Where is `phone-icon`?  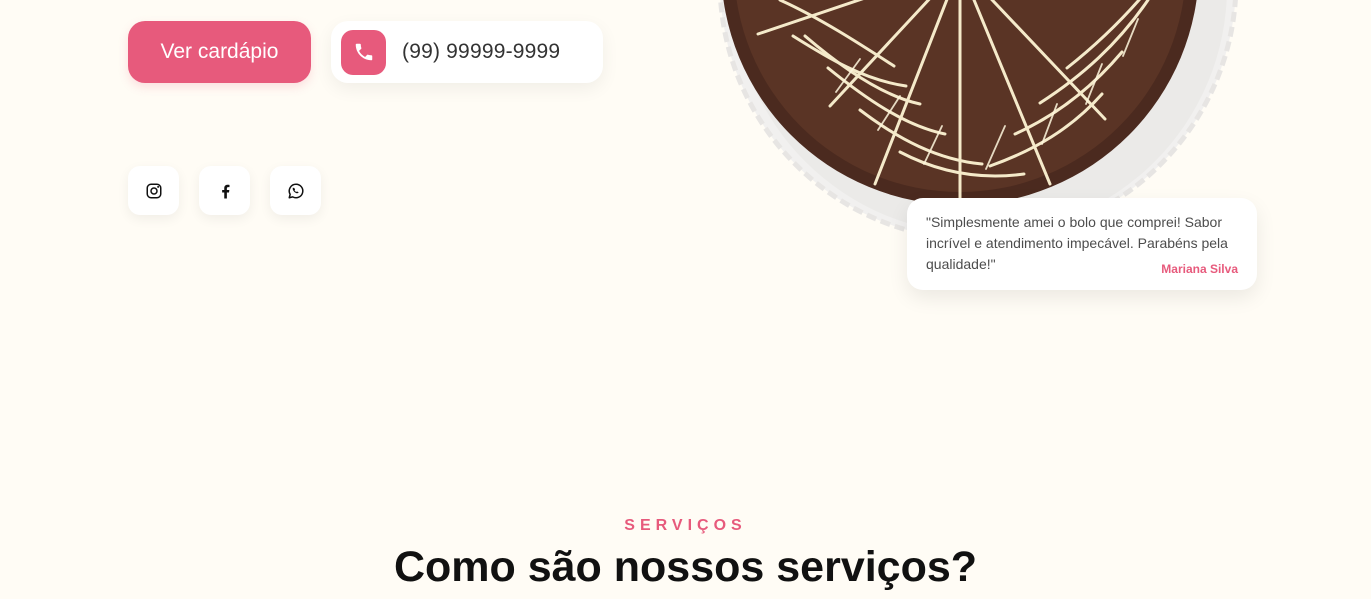 phone-icon is located at coordinates (363, 52).